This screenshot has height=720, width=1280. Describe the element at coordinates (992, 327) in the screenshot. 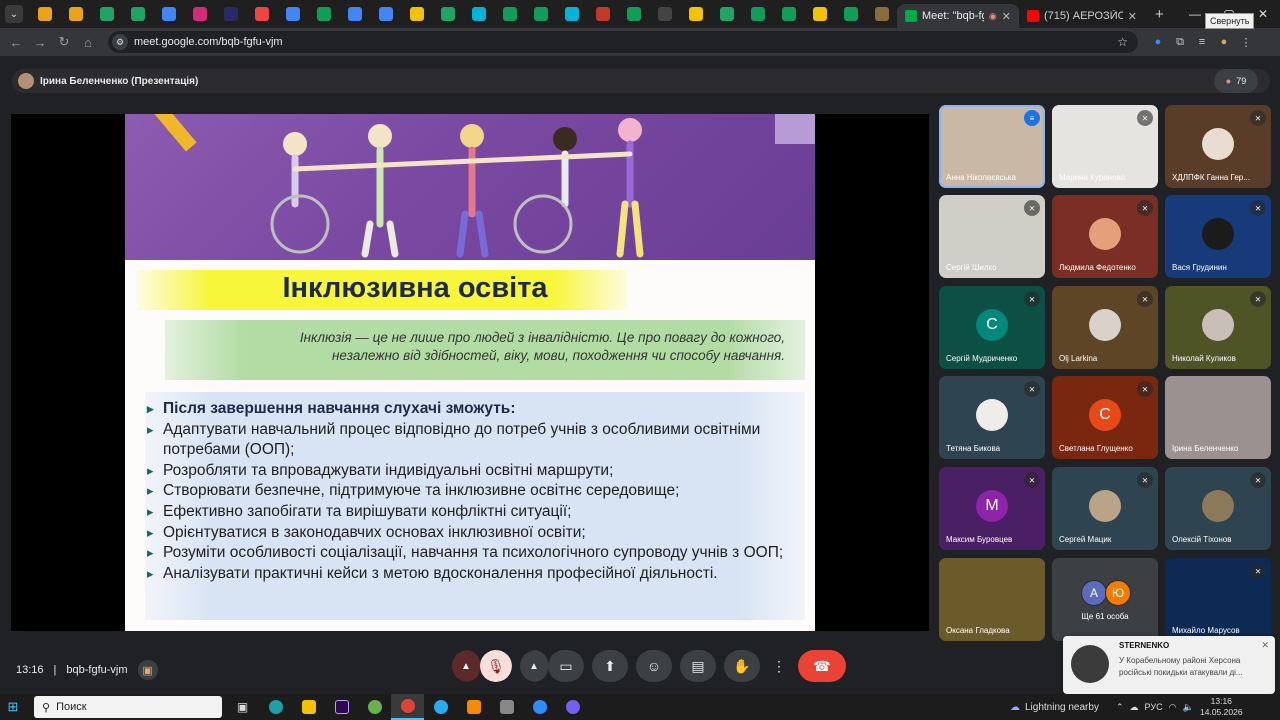

I see `participant-tile: С Сергій Мудриченко ⨯` at that location.